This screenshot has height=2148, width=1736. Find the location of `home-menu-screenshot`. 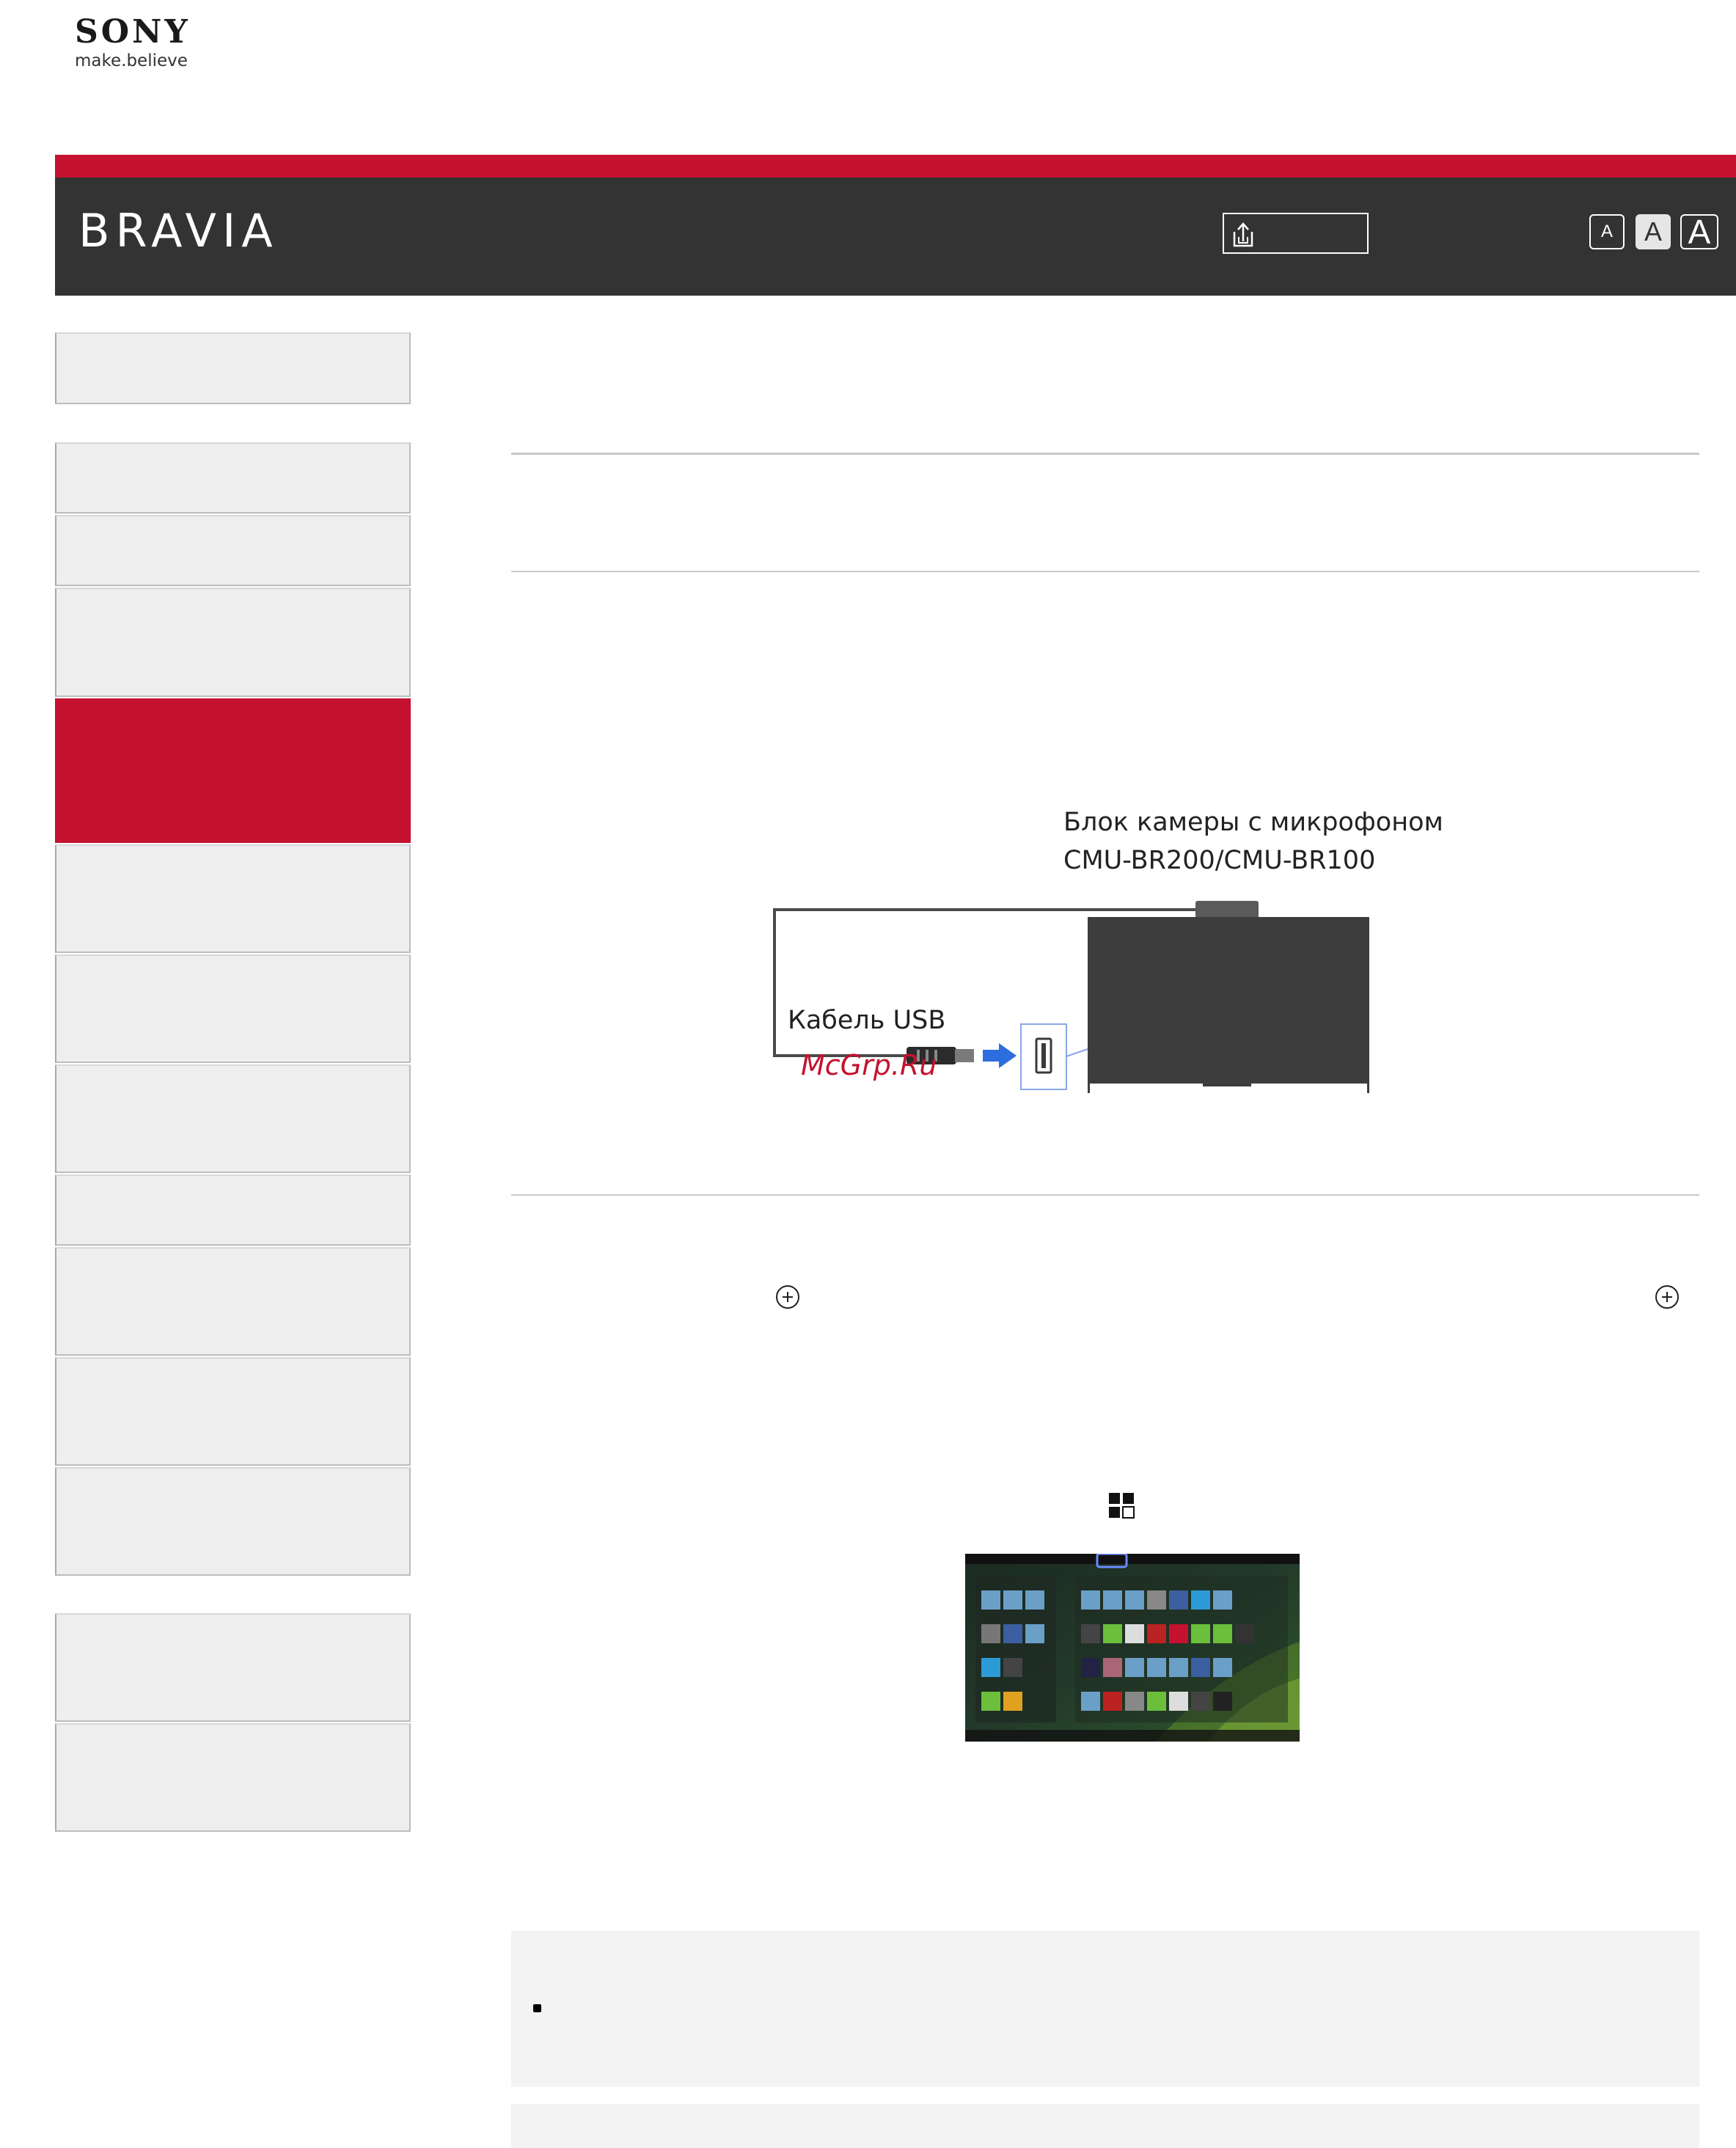

home-menu-screenshot is located at coordinates (1132, 1648).